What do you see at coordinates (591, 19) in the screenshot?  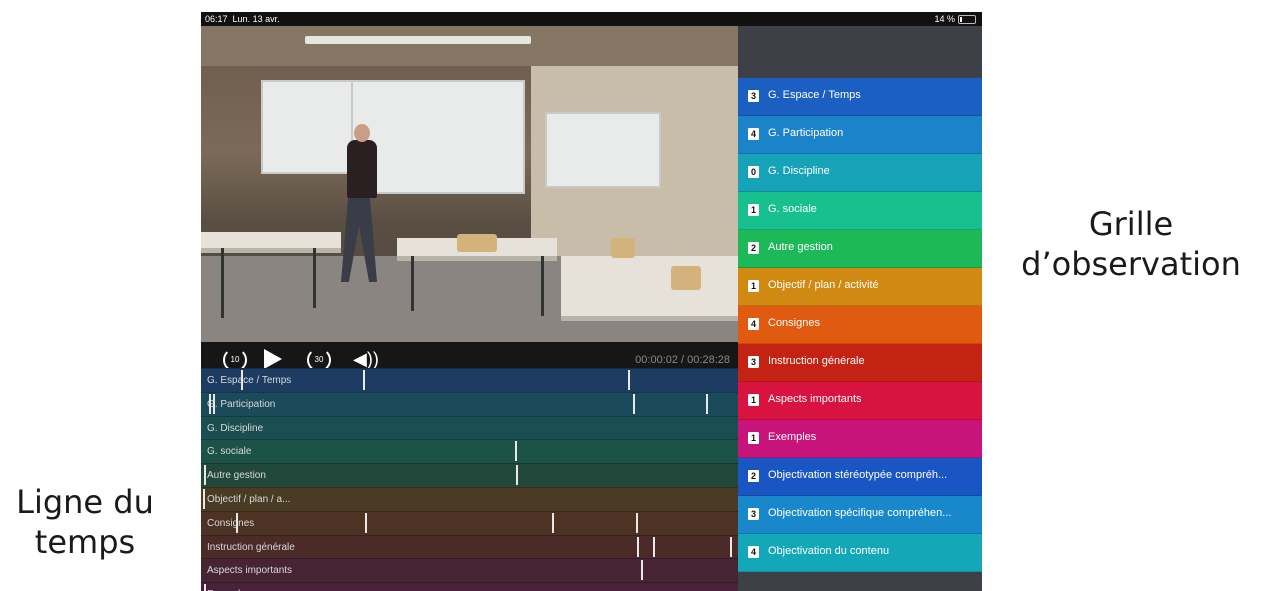 I see `status-bar: 06:17 Lun. 13 avr. 14 %` at bounding box center [591, 19].